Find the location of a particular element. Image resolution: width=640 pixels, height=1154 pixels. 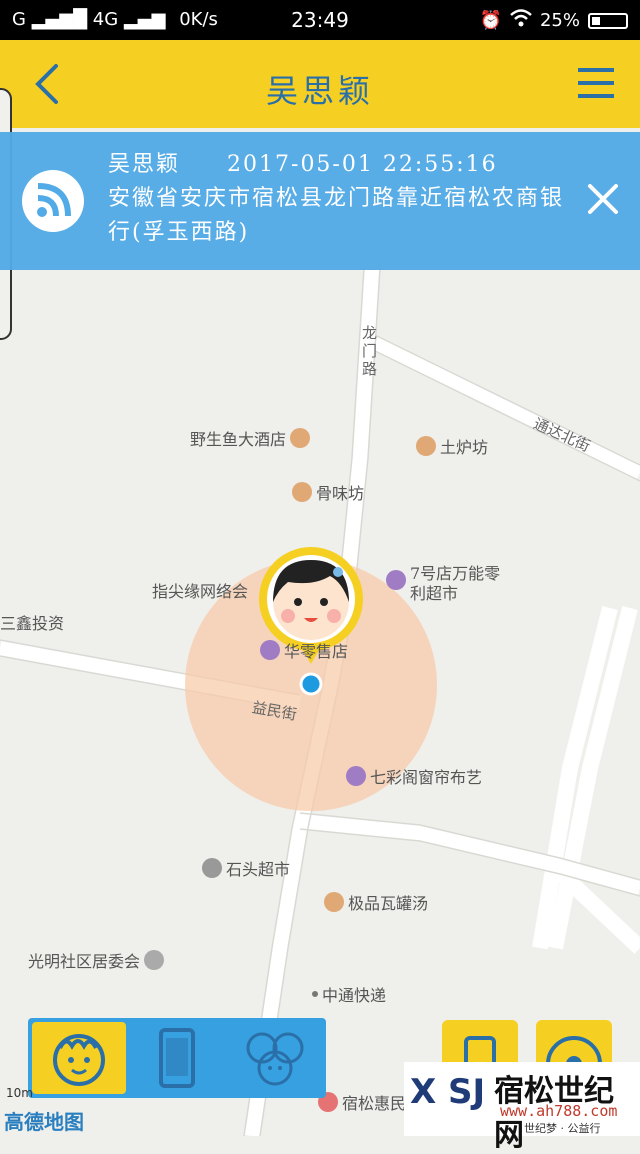

location-dot is located at coordinates (311, 684).